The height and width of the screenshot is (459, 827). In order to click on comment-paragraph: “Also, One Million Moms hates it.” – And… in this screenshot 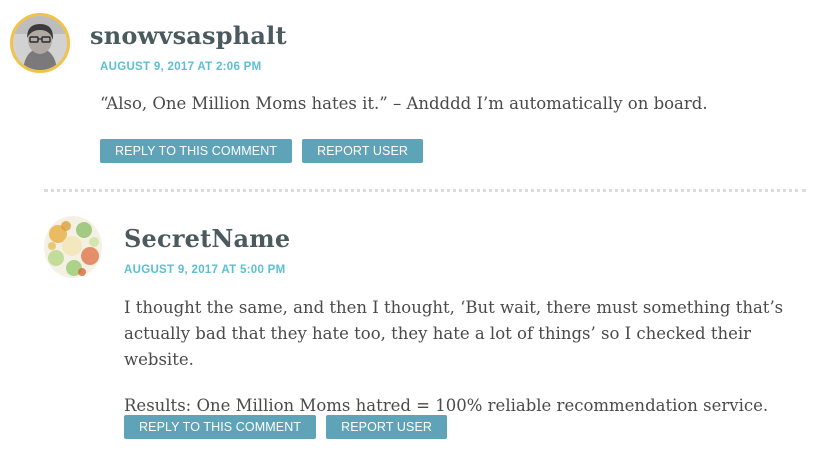, I will do `click(404, 103)`.